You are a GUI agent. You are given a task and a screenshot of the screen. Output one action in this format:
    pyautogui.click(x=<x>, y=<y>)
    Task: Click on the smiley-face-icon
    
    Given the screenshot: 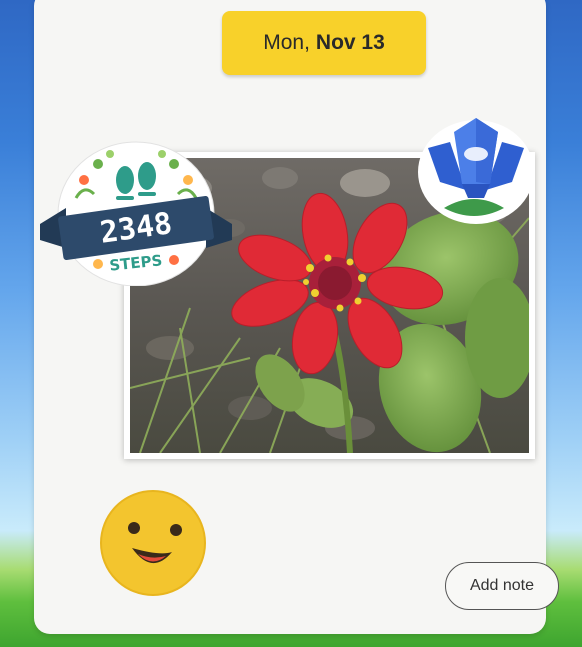 What is the action you would take?
    pyautogui.click(x=153, y=543)
    